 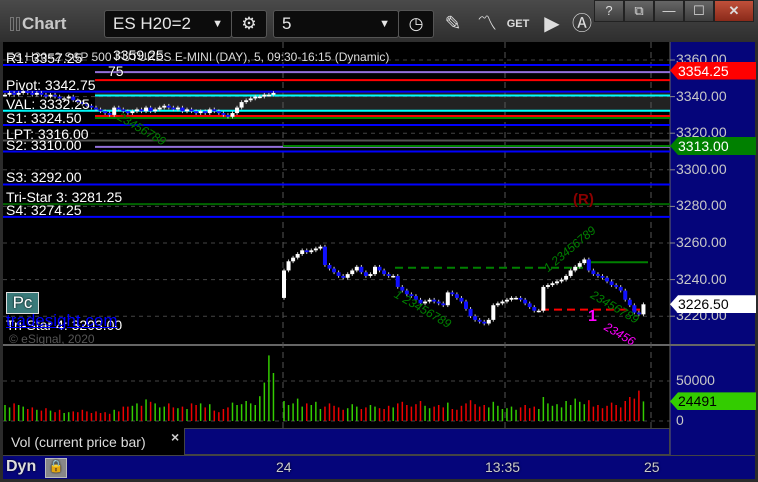 I want to click on gear-icon: ⚙, so click(x=249, y=24).